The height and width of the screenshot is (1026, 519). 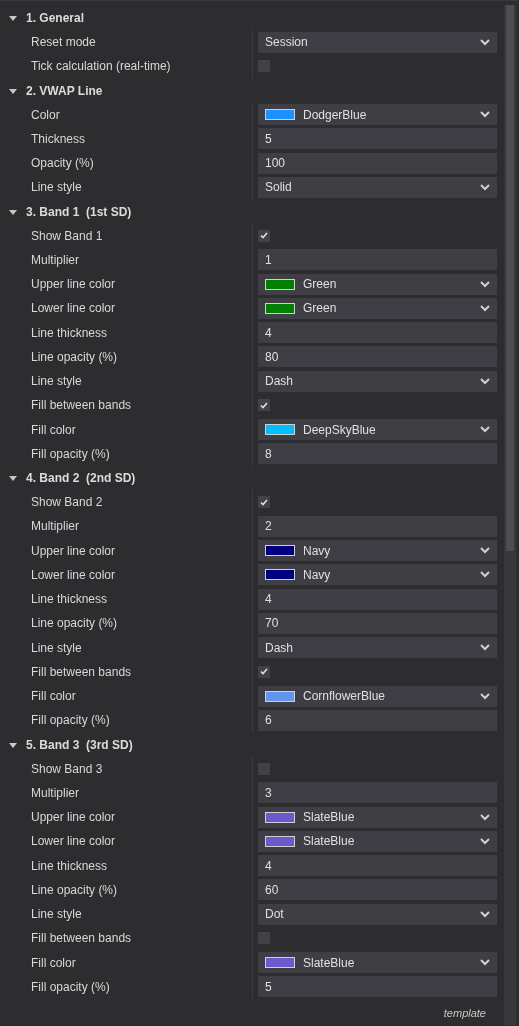 I want to click on input-field: 8, so click(x=377, y=454).